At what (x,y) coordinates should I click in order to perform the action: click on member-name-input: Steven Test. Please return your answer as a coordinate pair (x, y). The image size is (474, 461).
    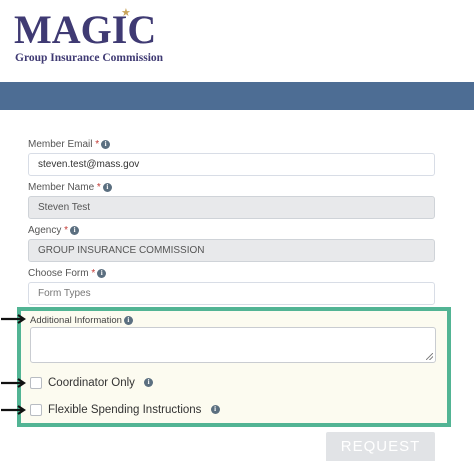
    Looking at the image, I should click on (231, 207).